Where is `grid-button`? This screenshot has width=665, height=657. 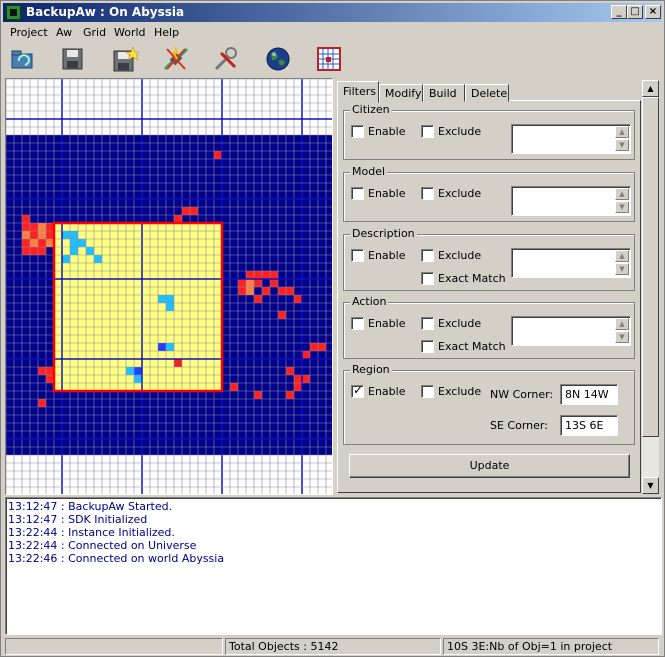
grid-button is located at coordinates (329, 59).